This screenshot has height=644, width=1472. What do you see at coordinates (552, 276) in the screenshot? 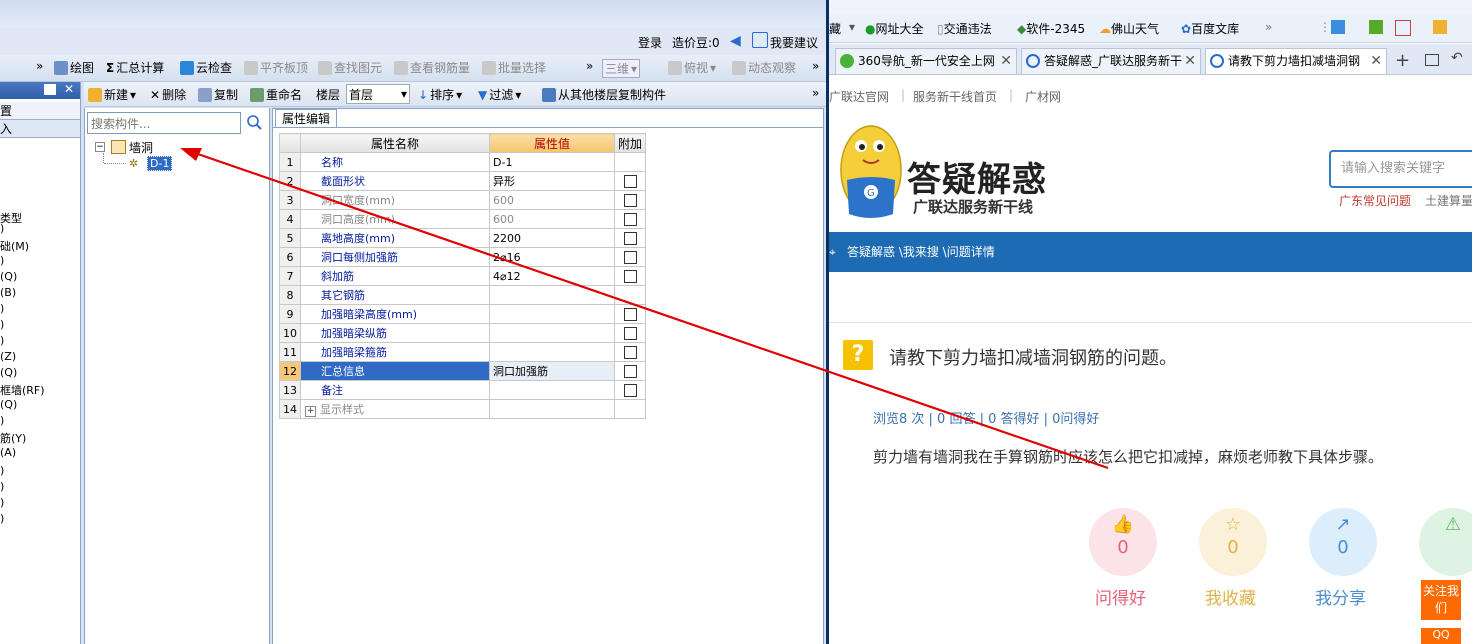
I see `property-value: 4⌀12` at bounding box center [552, 276].